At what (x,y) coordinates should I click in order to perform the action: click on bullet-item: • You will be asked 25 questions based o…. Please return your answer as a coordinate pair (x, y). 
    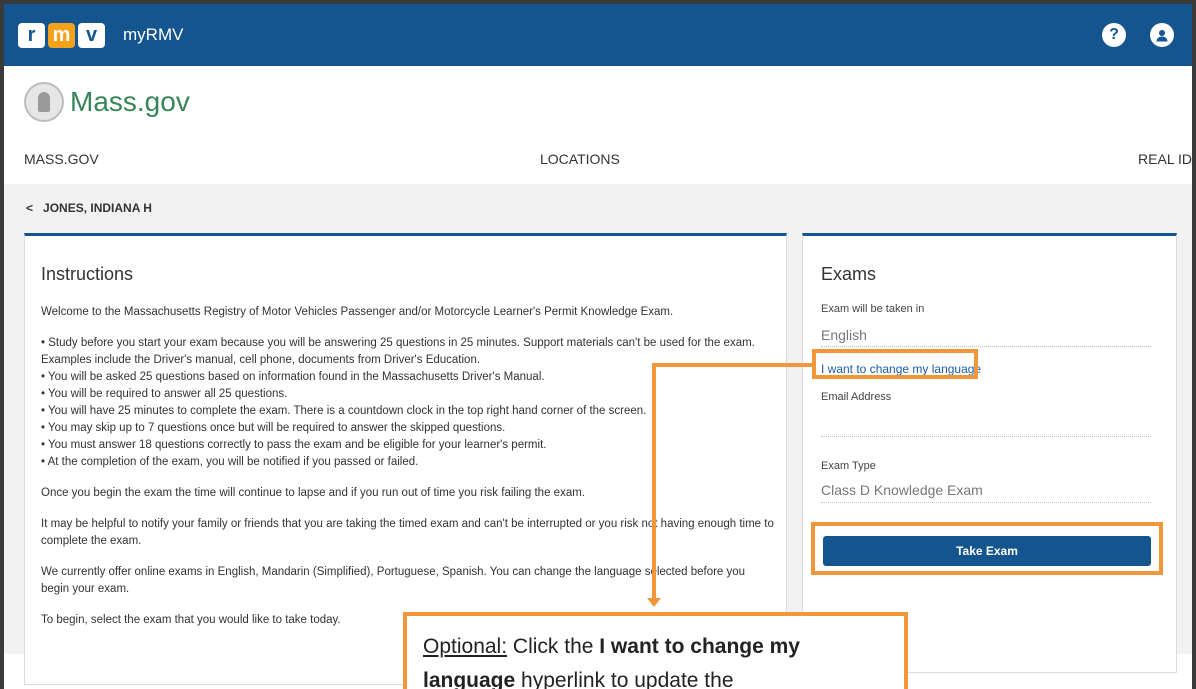
    Looking at the image, I should click on (293, 377).